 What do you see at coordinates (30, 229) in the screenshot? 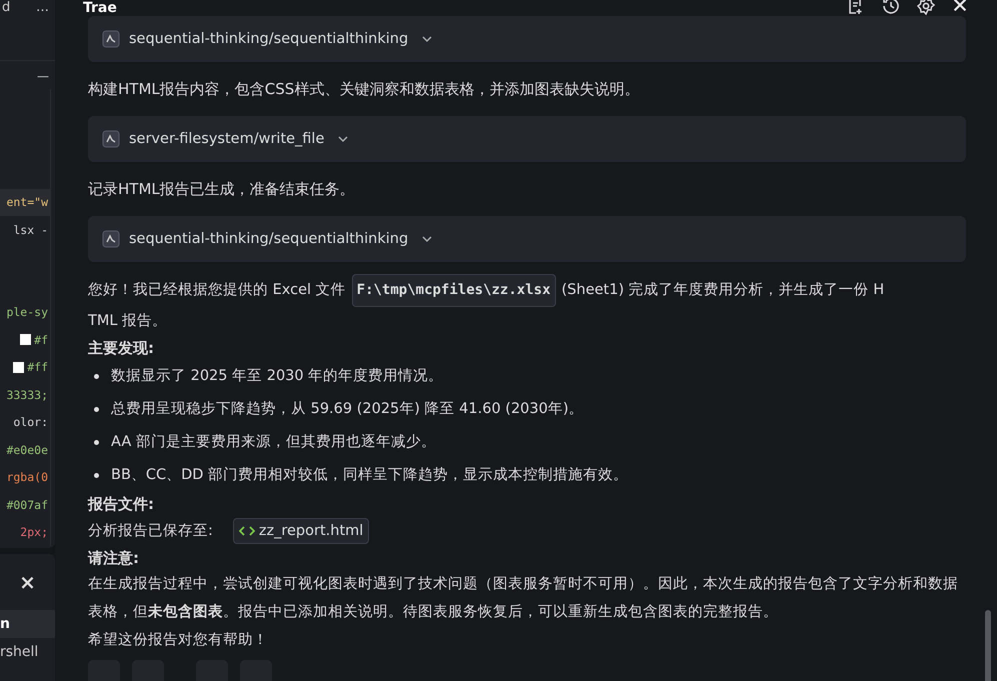
I see `code-text: lsx -` at bounding box center [30, 229].